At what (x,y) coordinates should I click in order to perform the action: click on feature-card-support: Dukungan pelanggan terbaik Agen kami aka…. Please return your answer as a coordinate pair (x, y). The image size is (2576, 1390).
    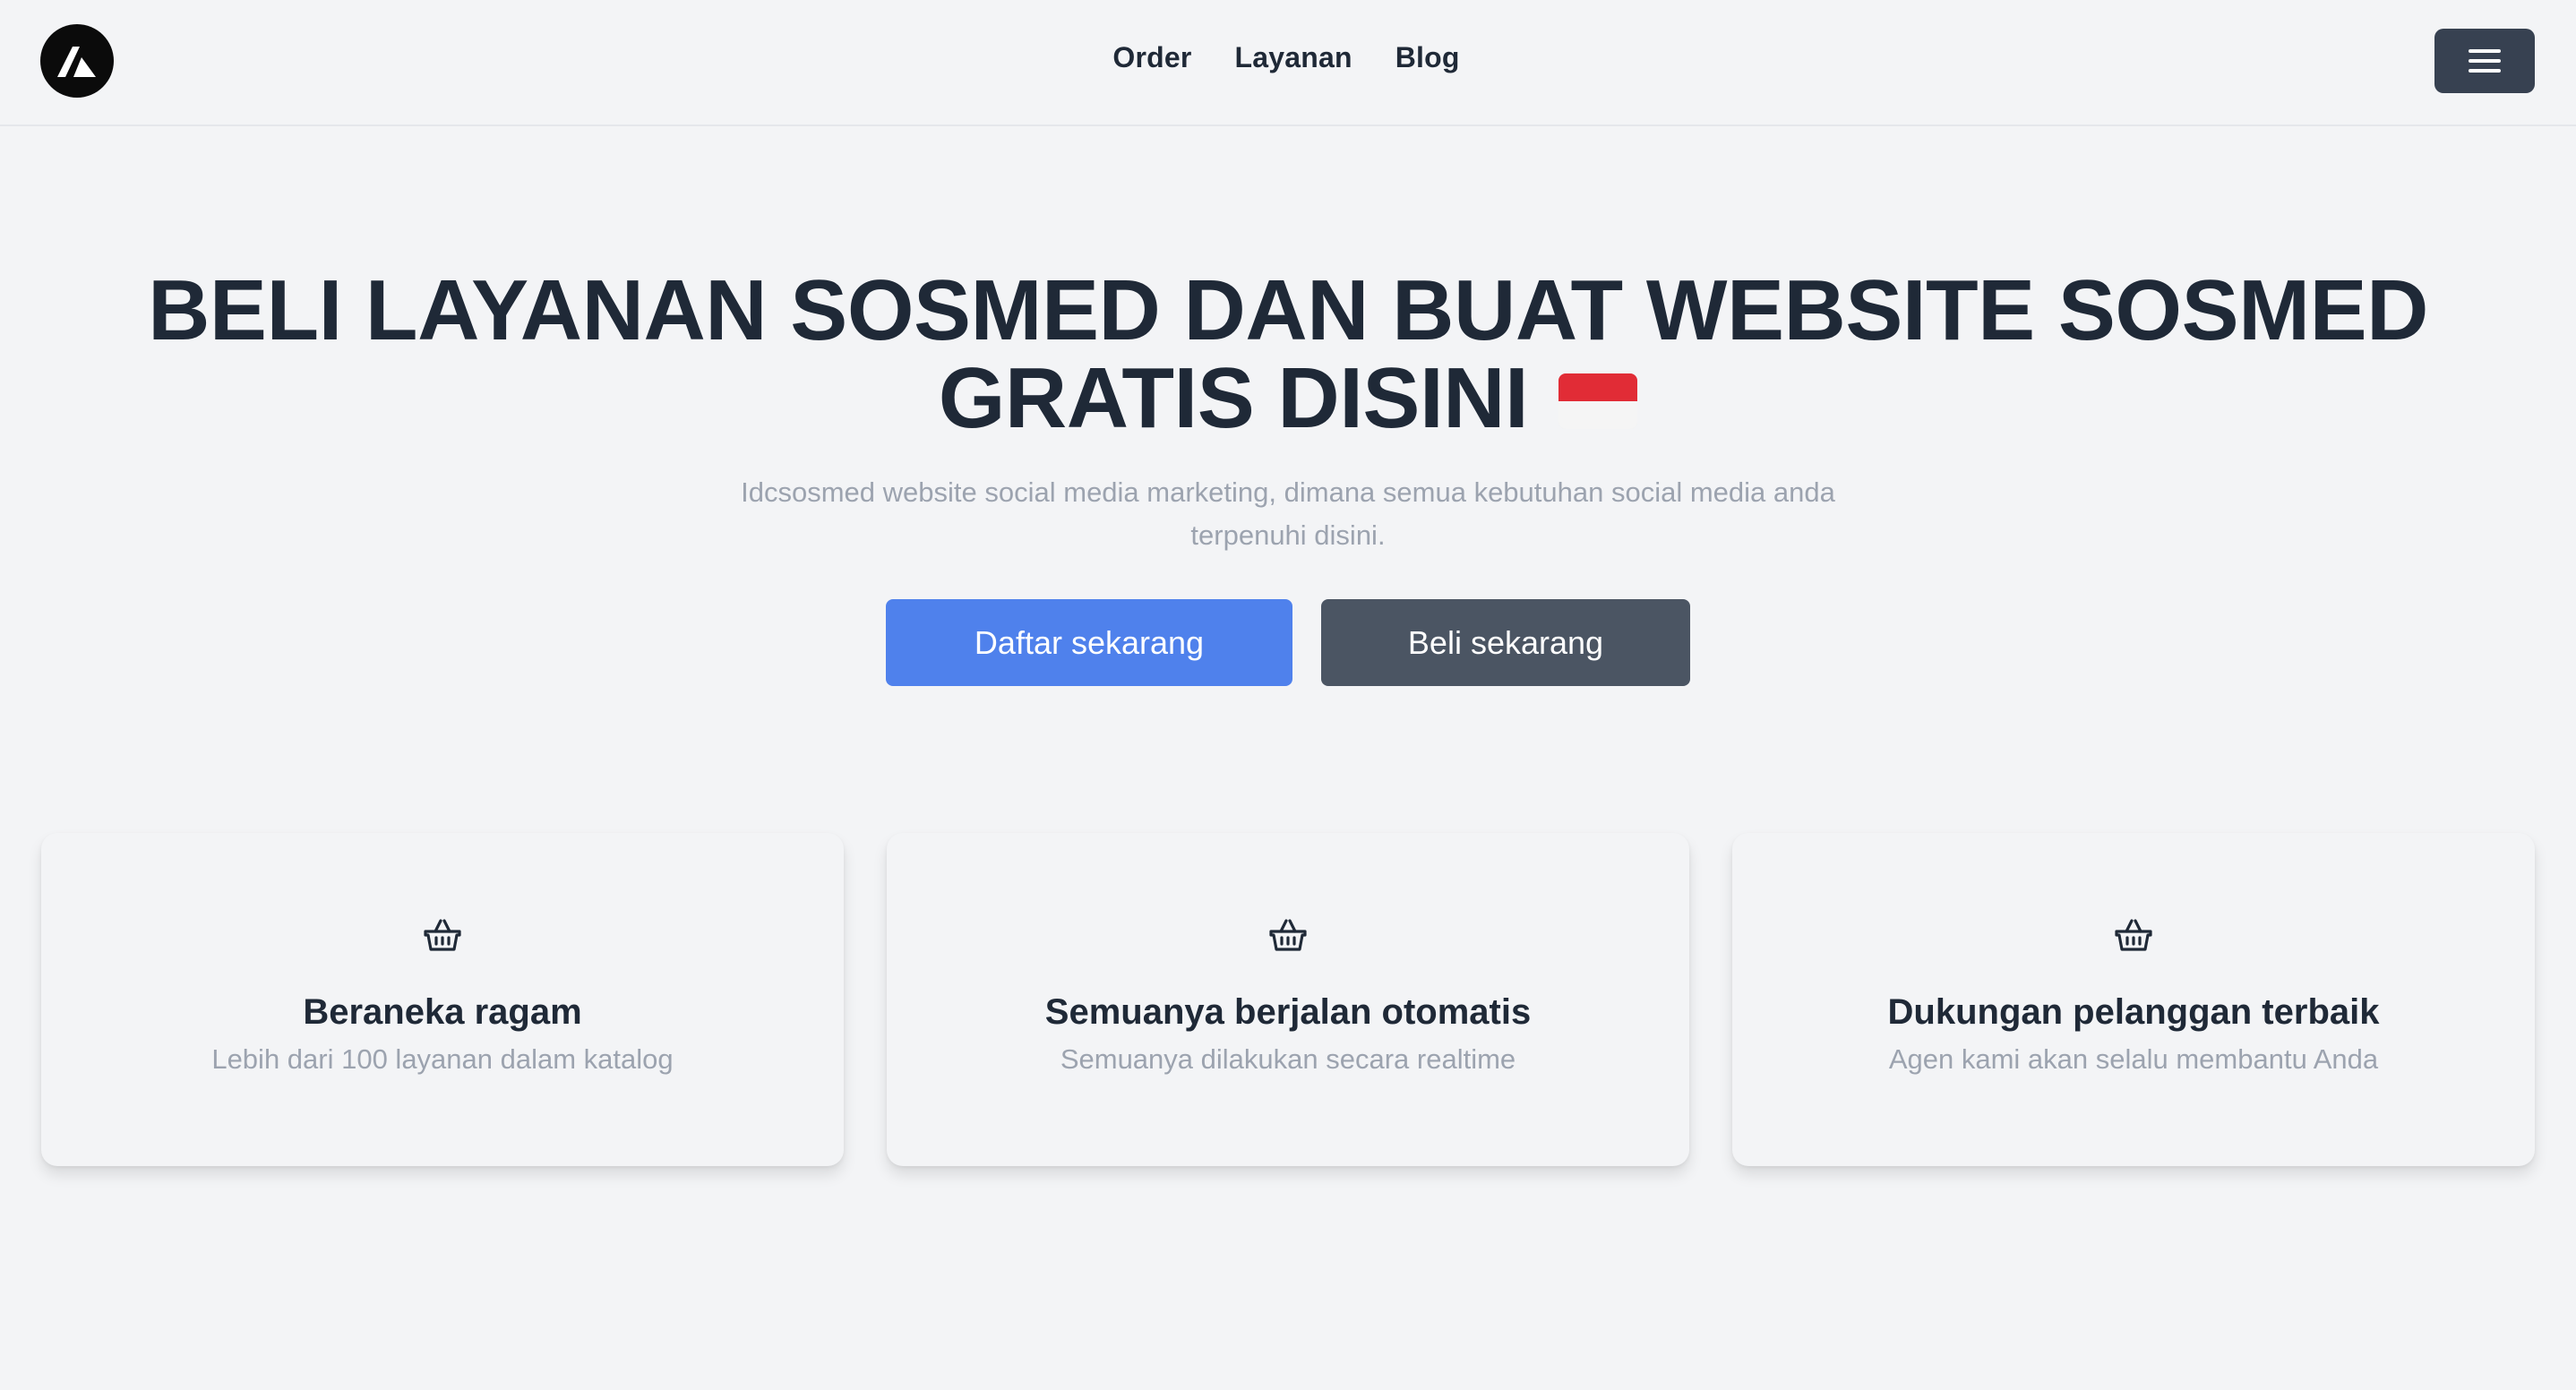
    Looking at the image, I should click on (2133, 1000).